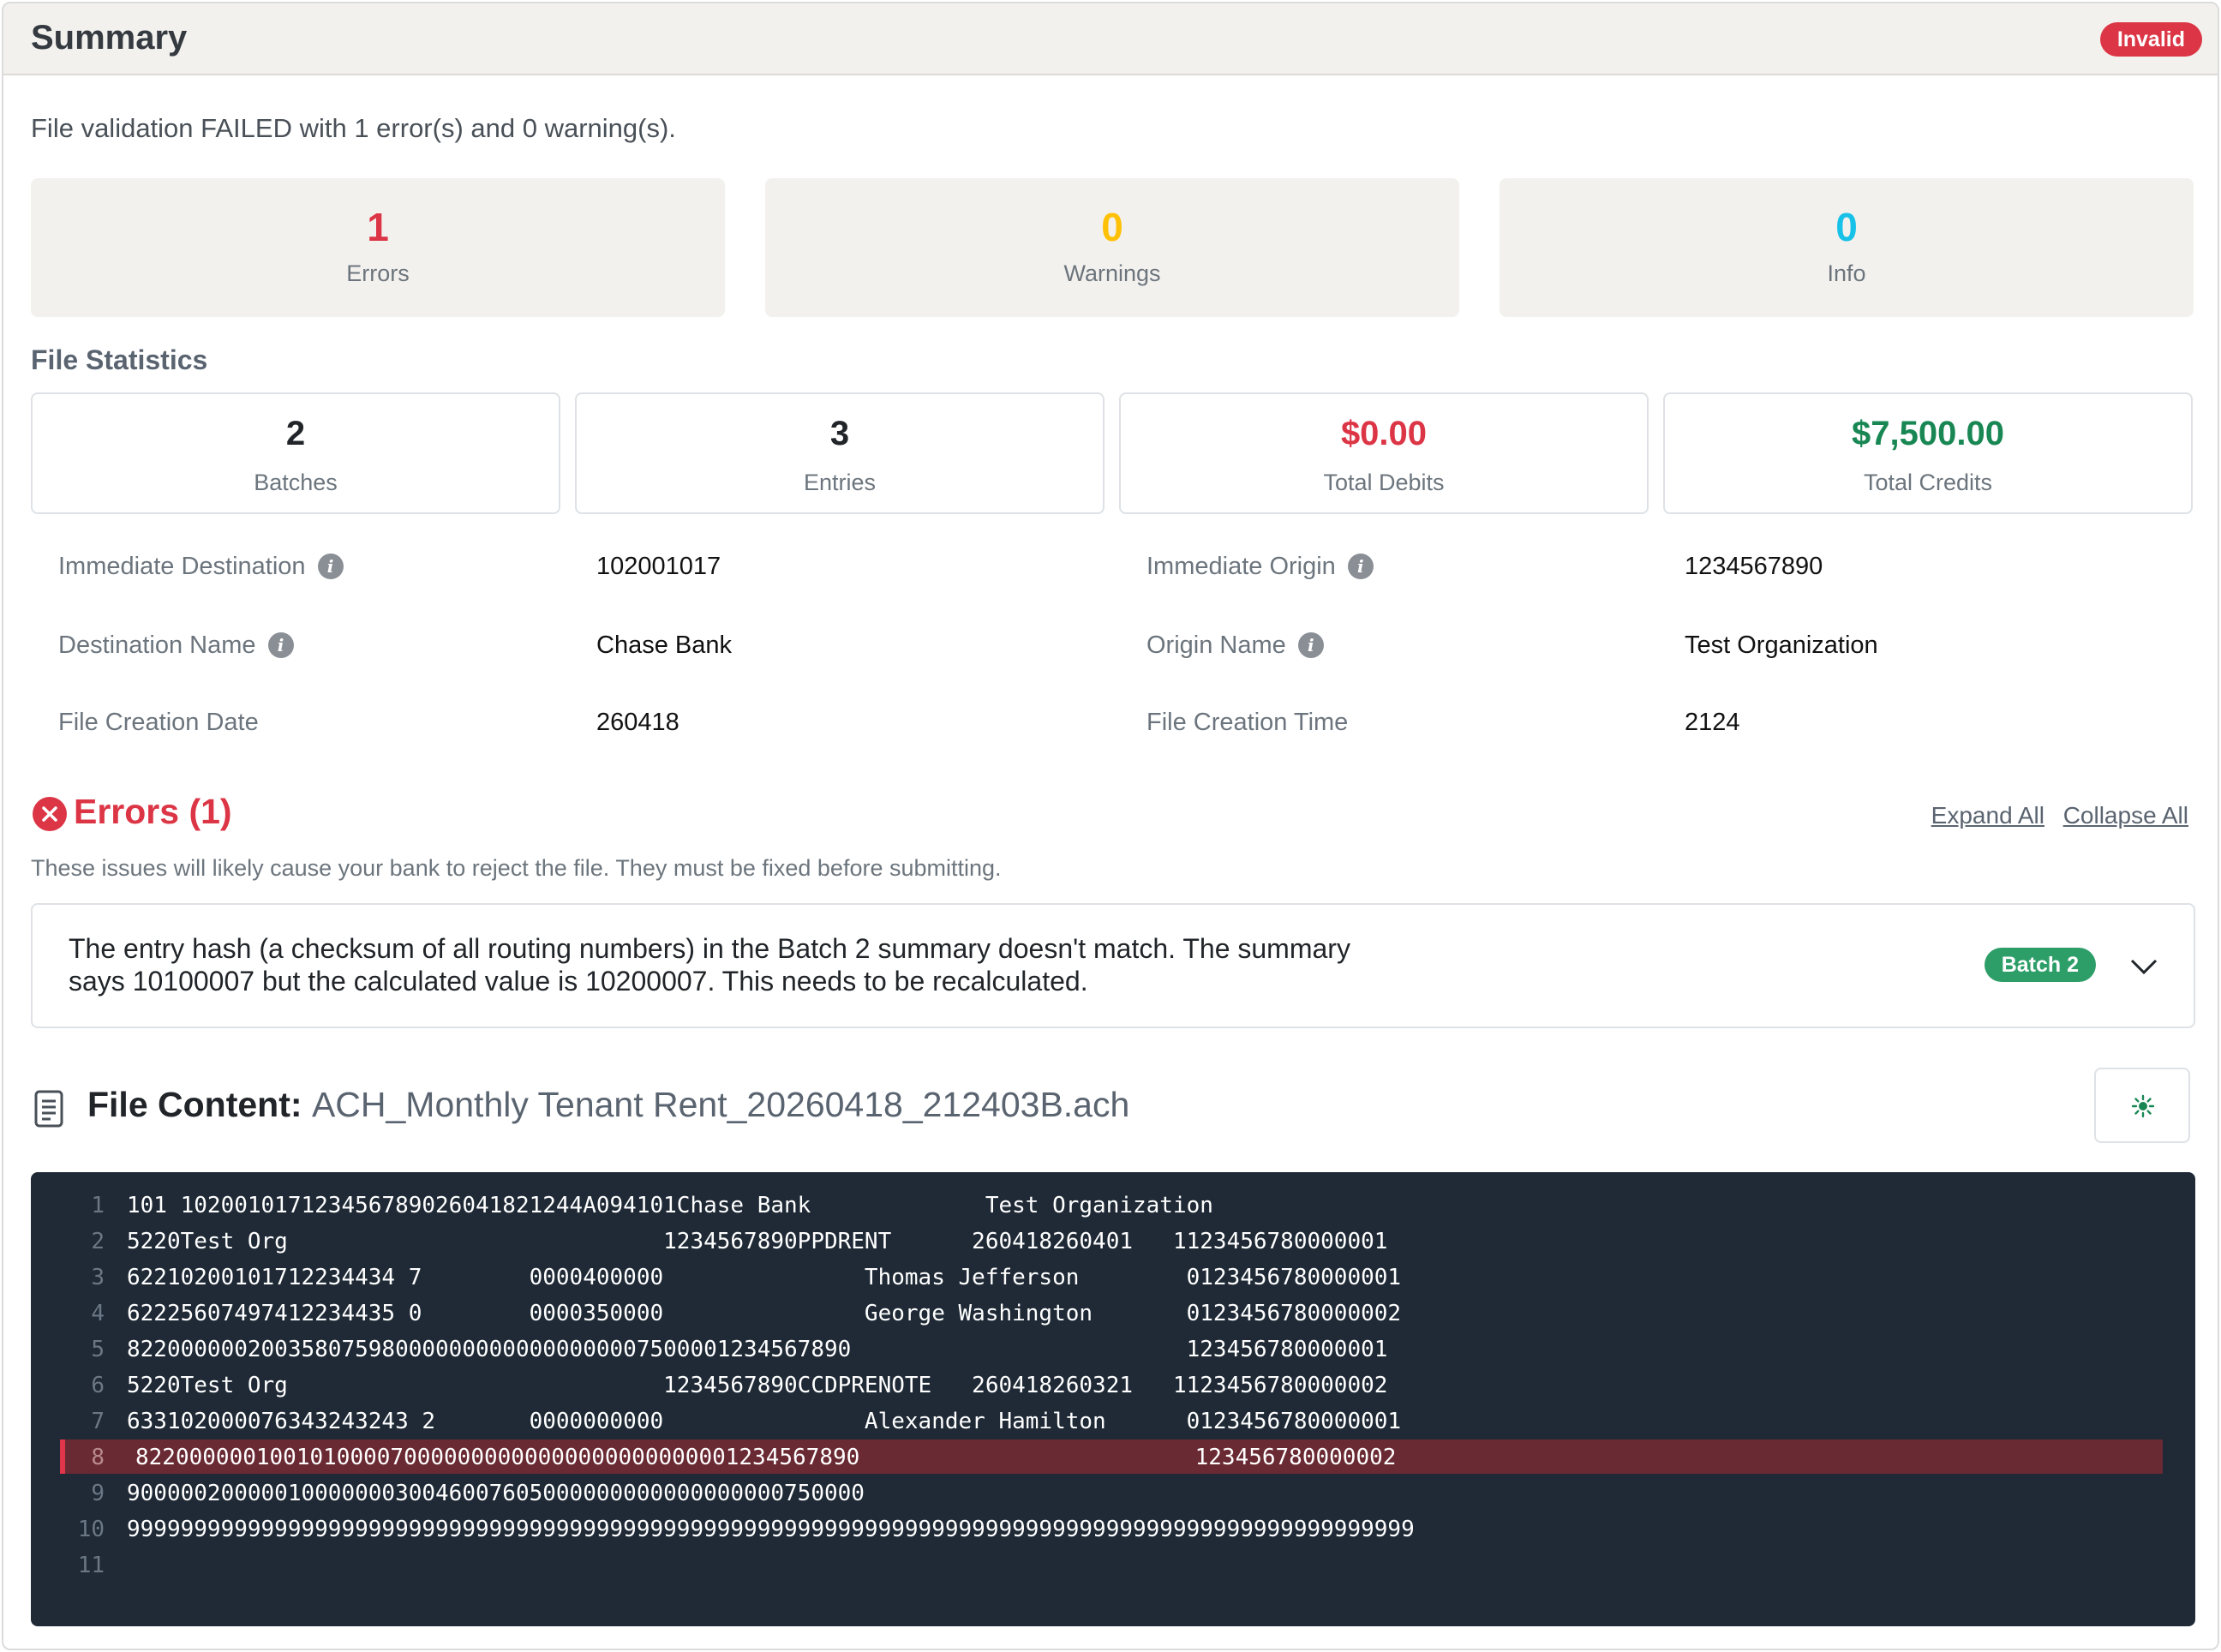 This screenshot has height=1652, width=2221. What do you see at coordinates (119, 359) in the screenshot?
I see `file-statistics-title: File Statistics` at bounding box center [119, 359].